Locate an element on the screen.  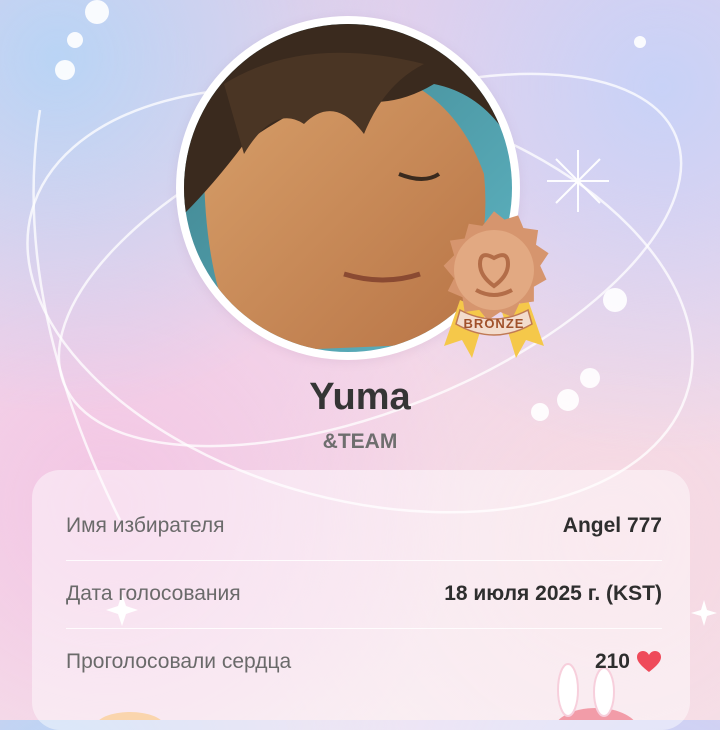
bronze-medal-icon: BRONZE is located at coordinates (496, 284).